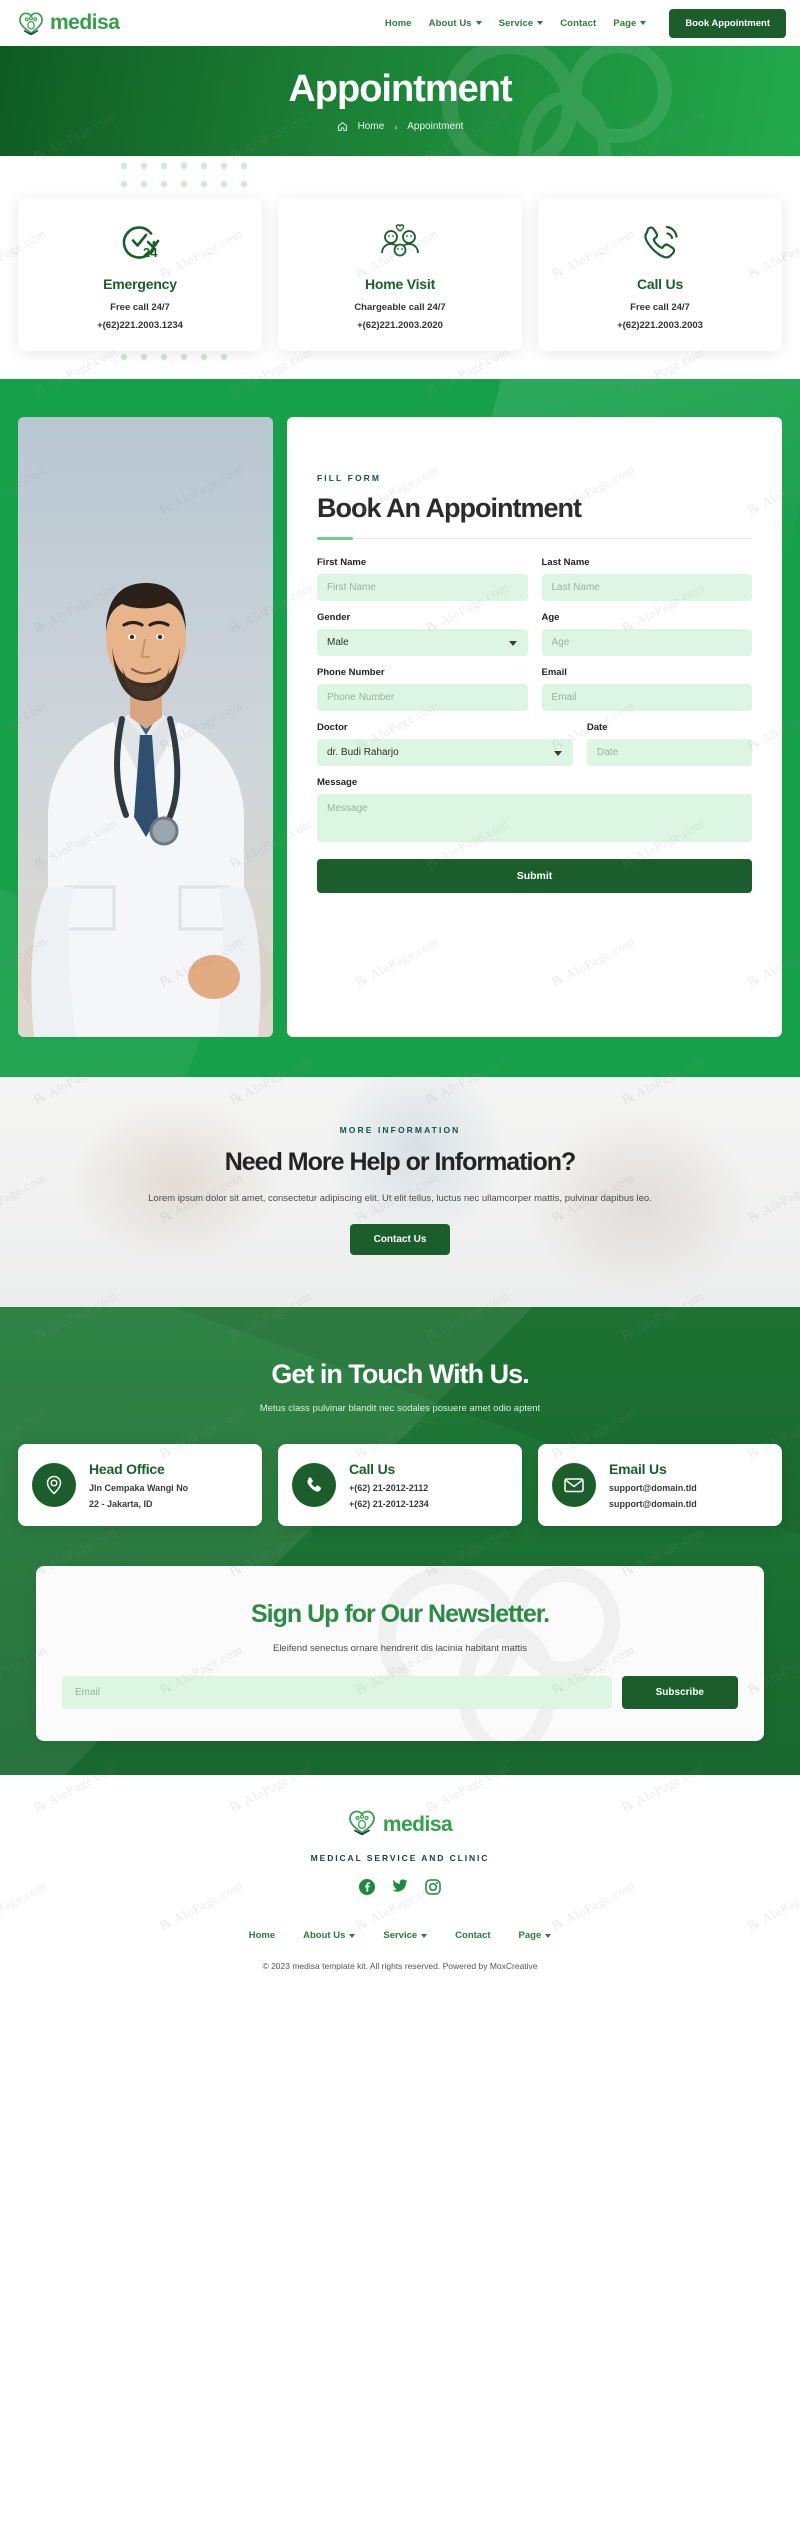  Describe the element at coordinates (400, 1239) in the screenshot. I see `contact-us-button: Contact Us` at that location.